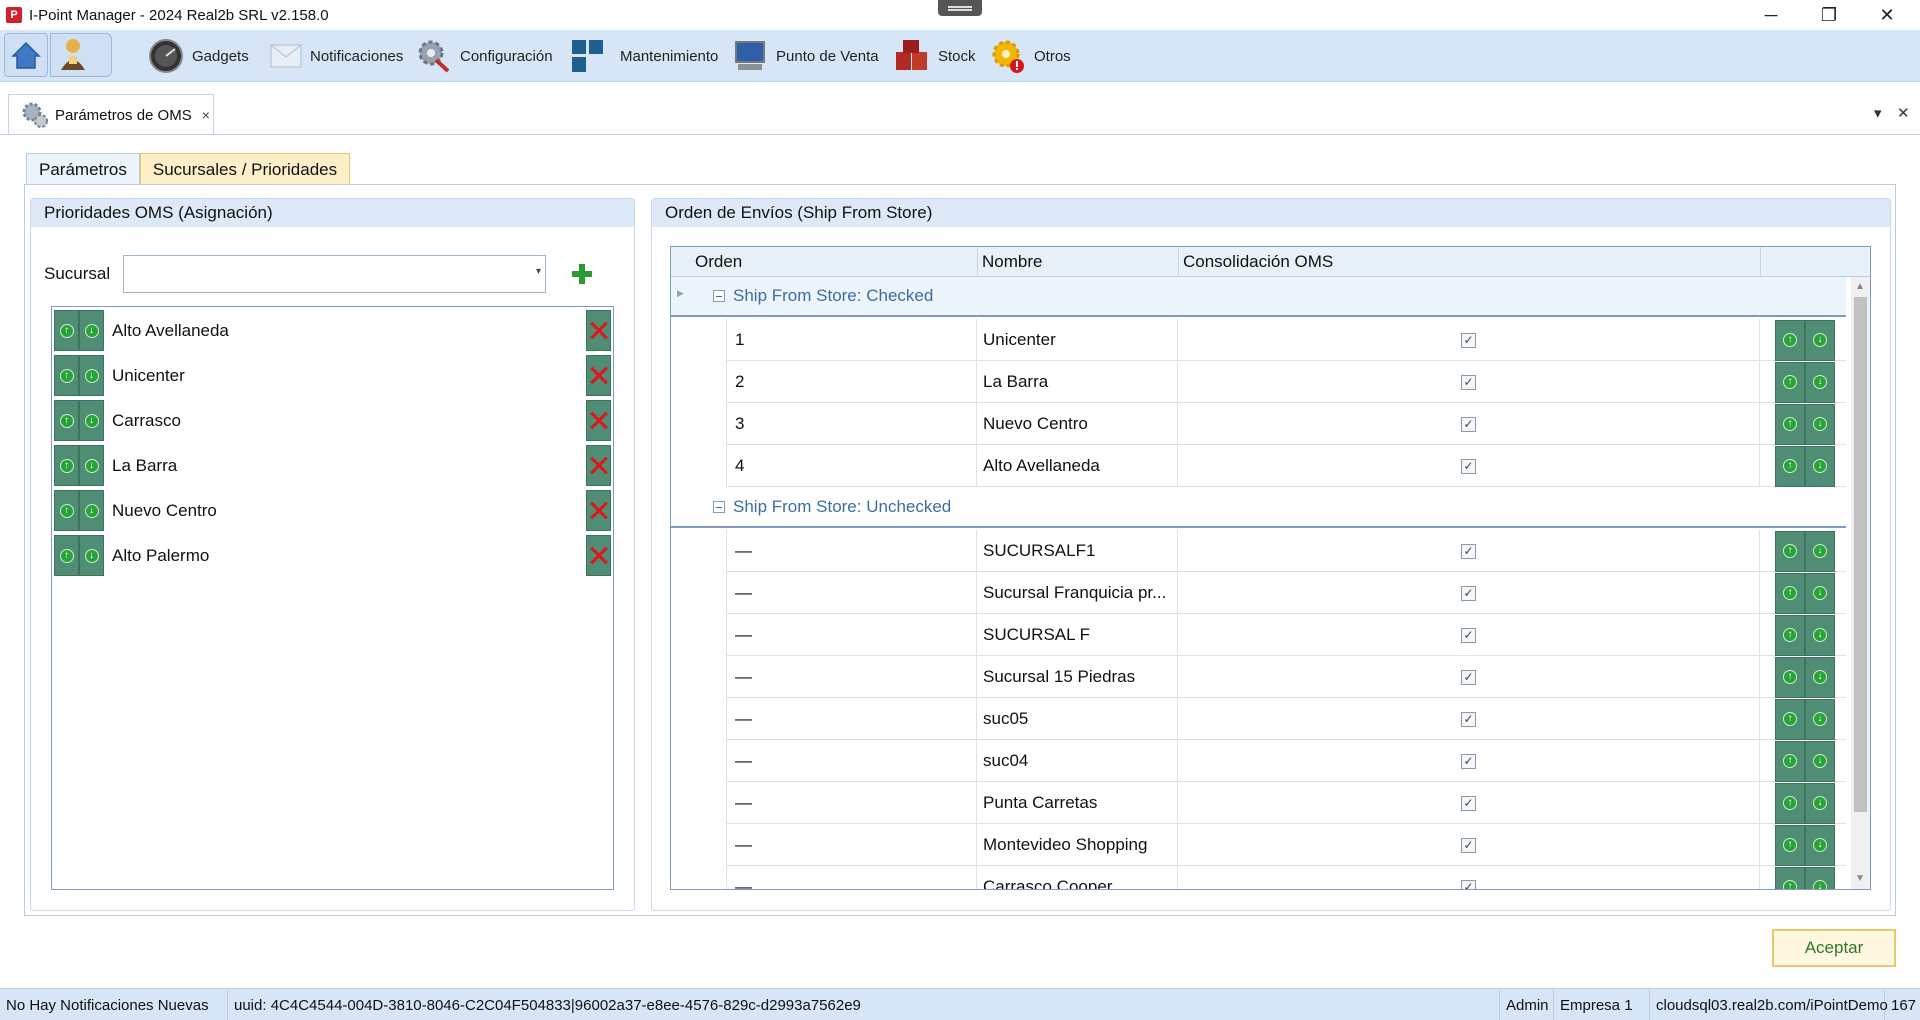 Image resolution: width=1920 pixels, height=1020 pixels. What do you see at coordinates (1258, 803) in the screenshot?
I see `table-row: — Punta Carretas ✓ ↑ ↓` at bounding box center [1258, 803].